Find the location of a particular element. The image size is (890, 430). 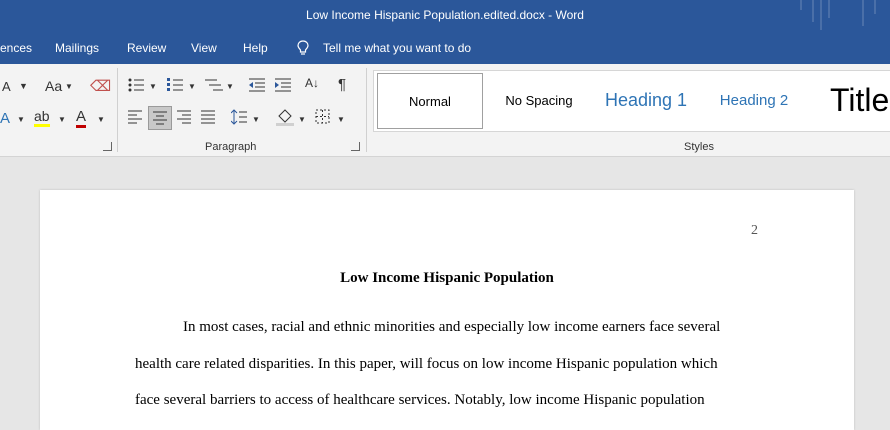

lightbulb-icon is located at coordinates (303, 47).